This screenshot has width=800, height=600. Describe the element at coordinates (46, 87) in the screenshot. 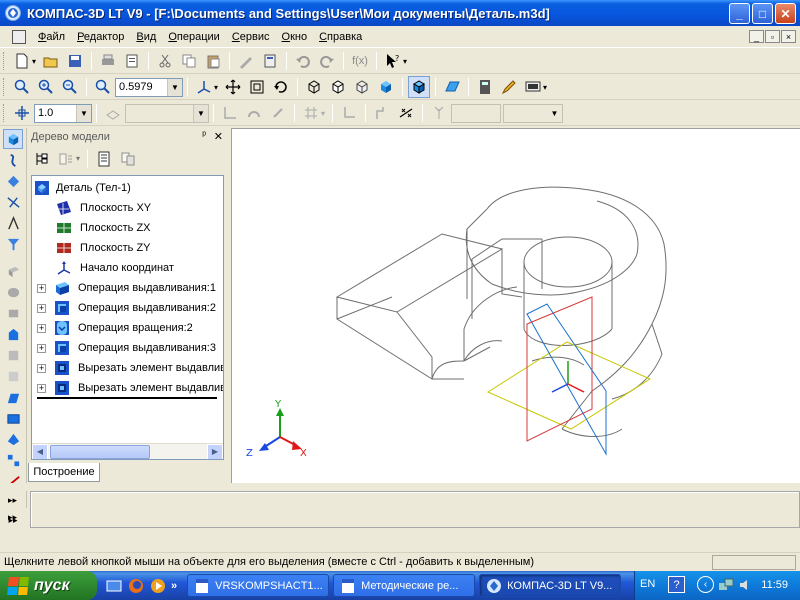

I see `zoom-in-icon` at that location.